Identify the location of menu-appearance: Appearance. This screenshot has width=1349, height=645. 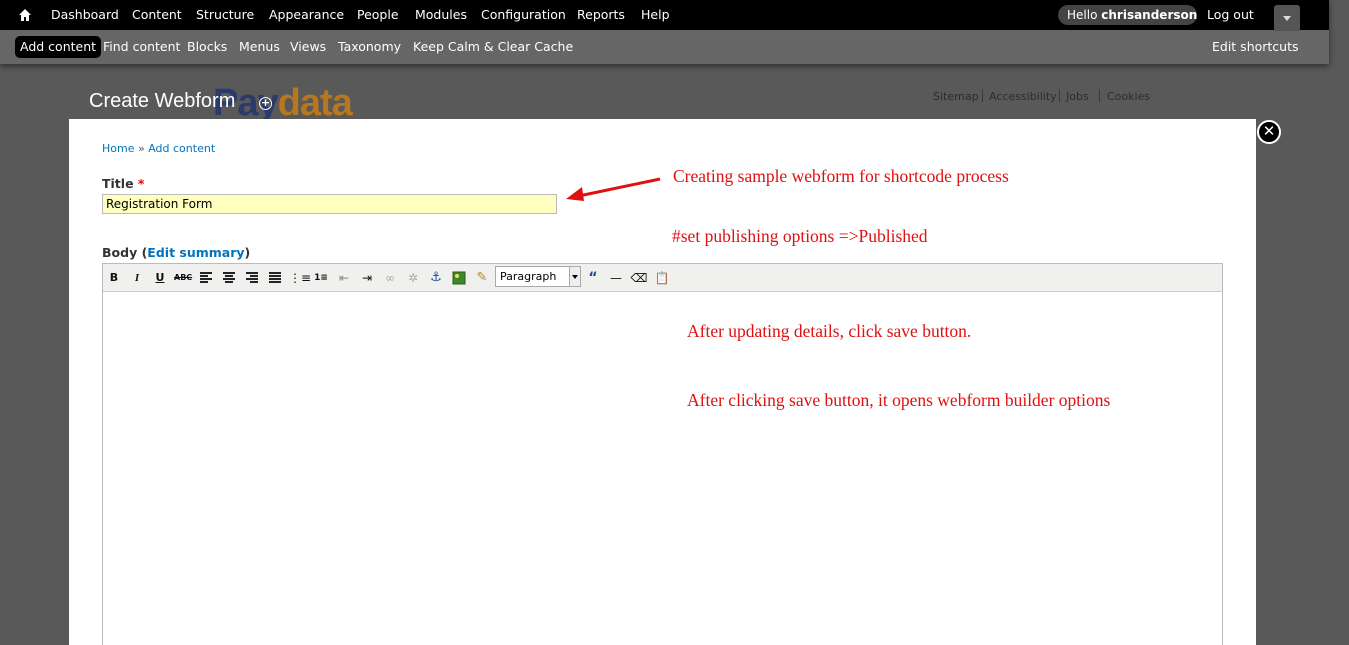
(306, 15).